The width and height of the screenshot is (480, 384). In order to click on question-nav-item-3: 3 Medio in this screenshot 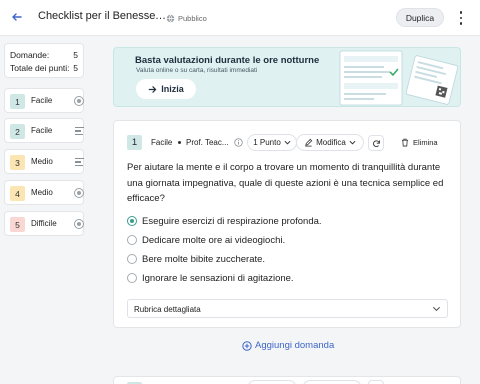, I will do `click(44, 161)`.